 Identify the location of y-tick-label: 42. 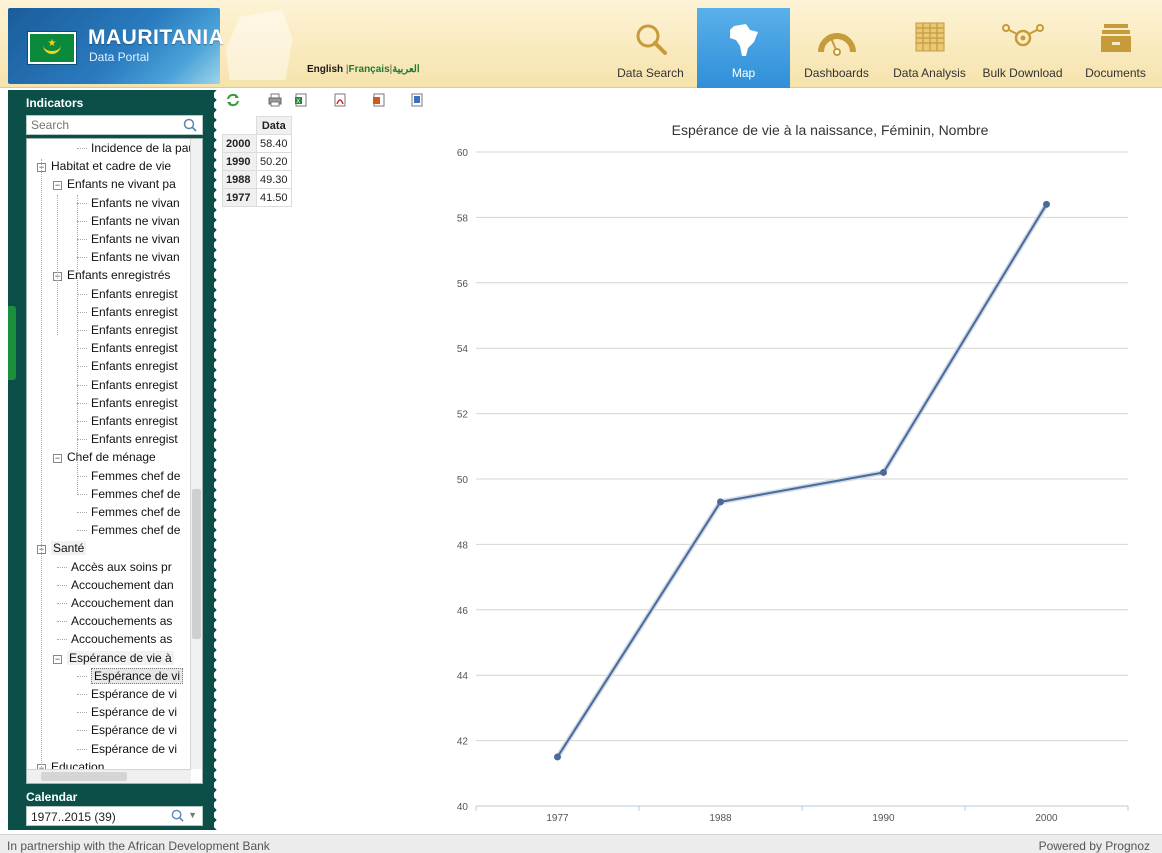
(463, 742).